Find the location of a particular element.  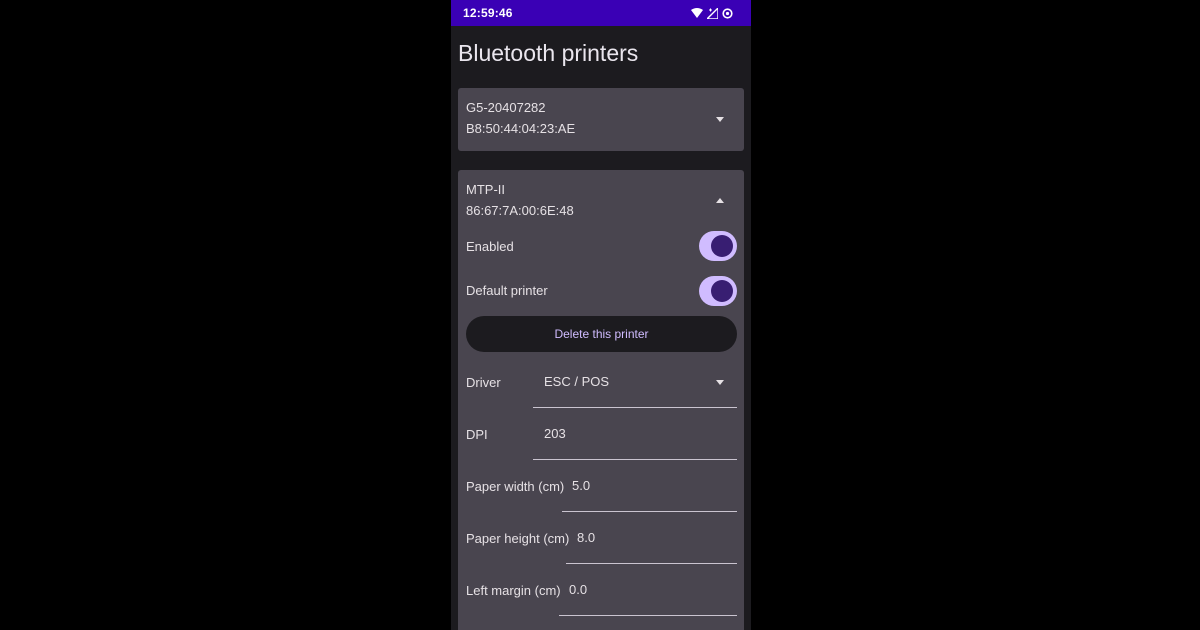

dpi-value: 203 is located at coordinates (555, 433).